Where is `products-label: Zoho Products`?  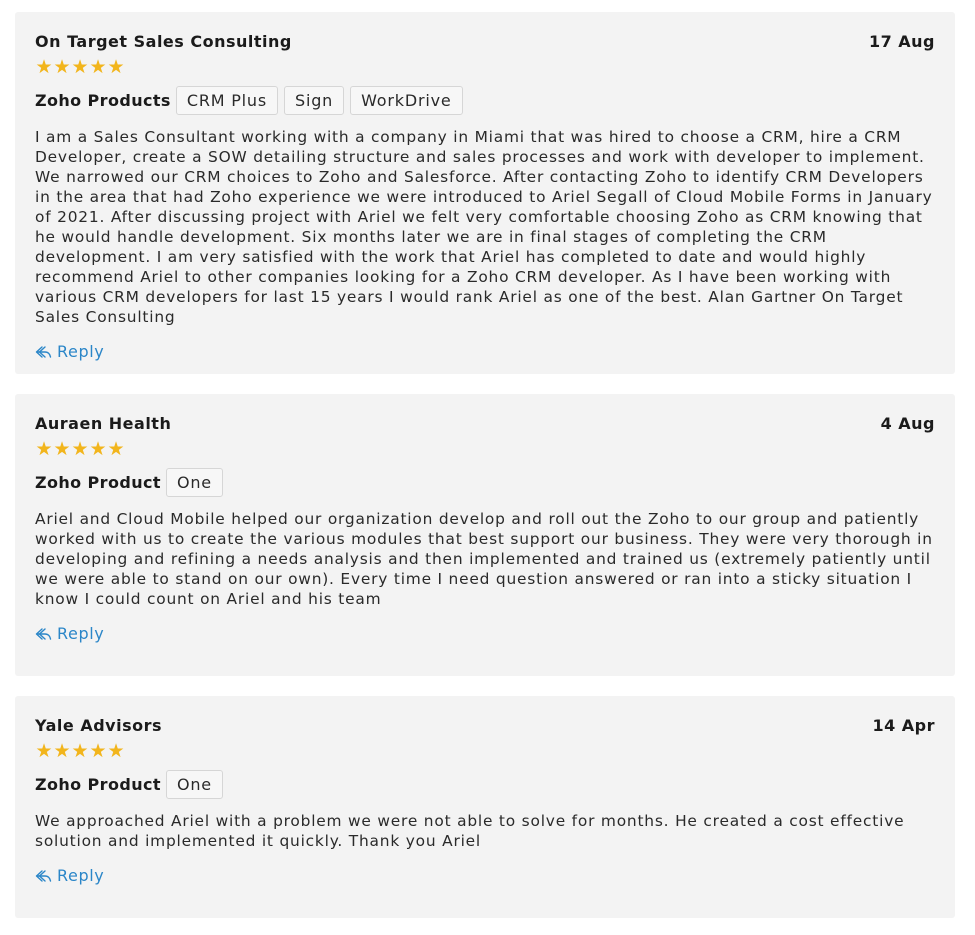
products-label: Zoho Products is located at coordinates (103, 100).